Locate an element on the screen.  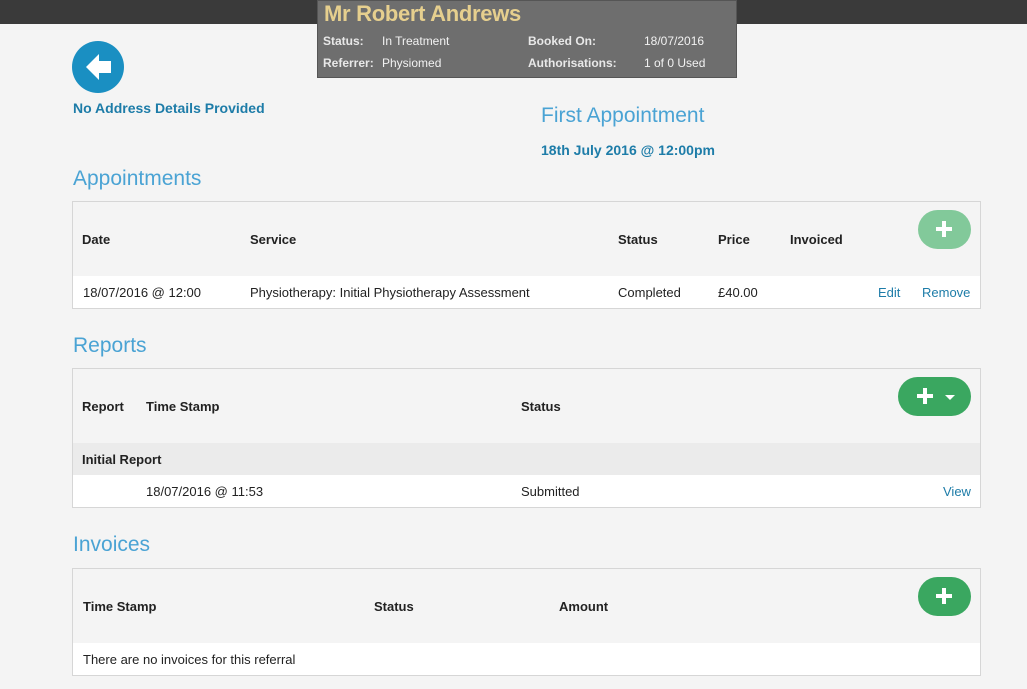
table-row: 18/07/2016 @ 11:53 Submitted View is located at coordinates (526, 491).